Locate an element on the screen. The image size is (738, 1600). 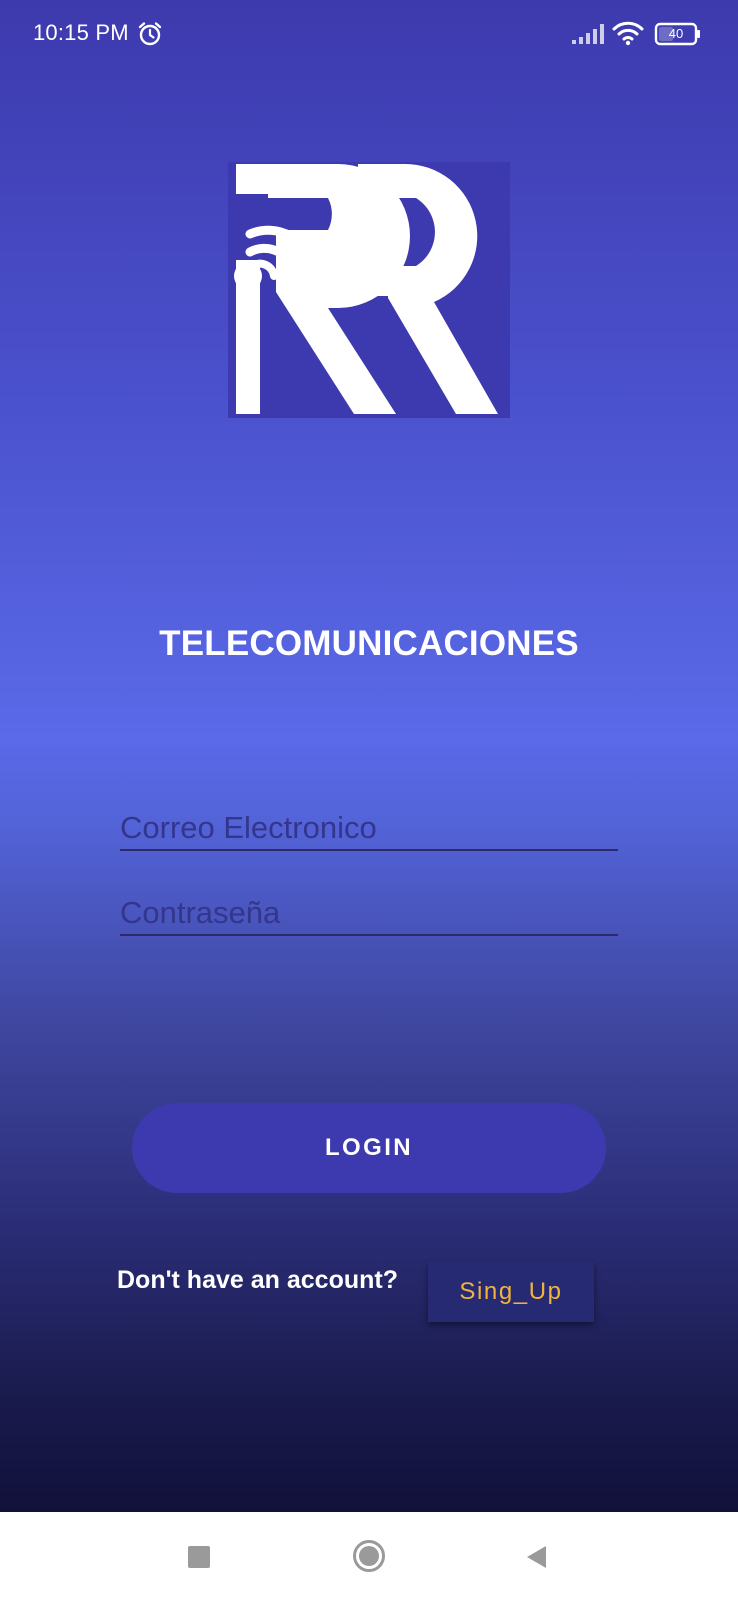
status-time: 10:15 PM is located at coordinates (81, 32).